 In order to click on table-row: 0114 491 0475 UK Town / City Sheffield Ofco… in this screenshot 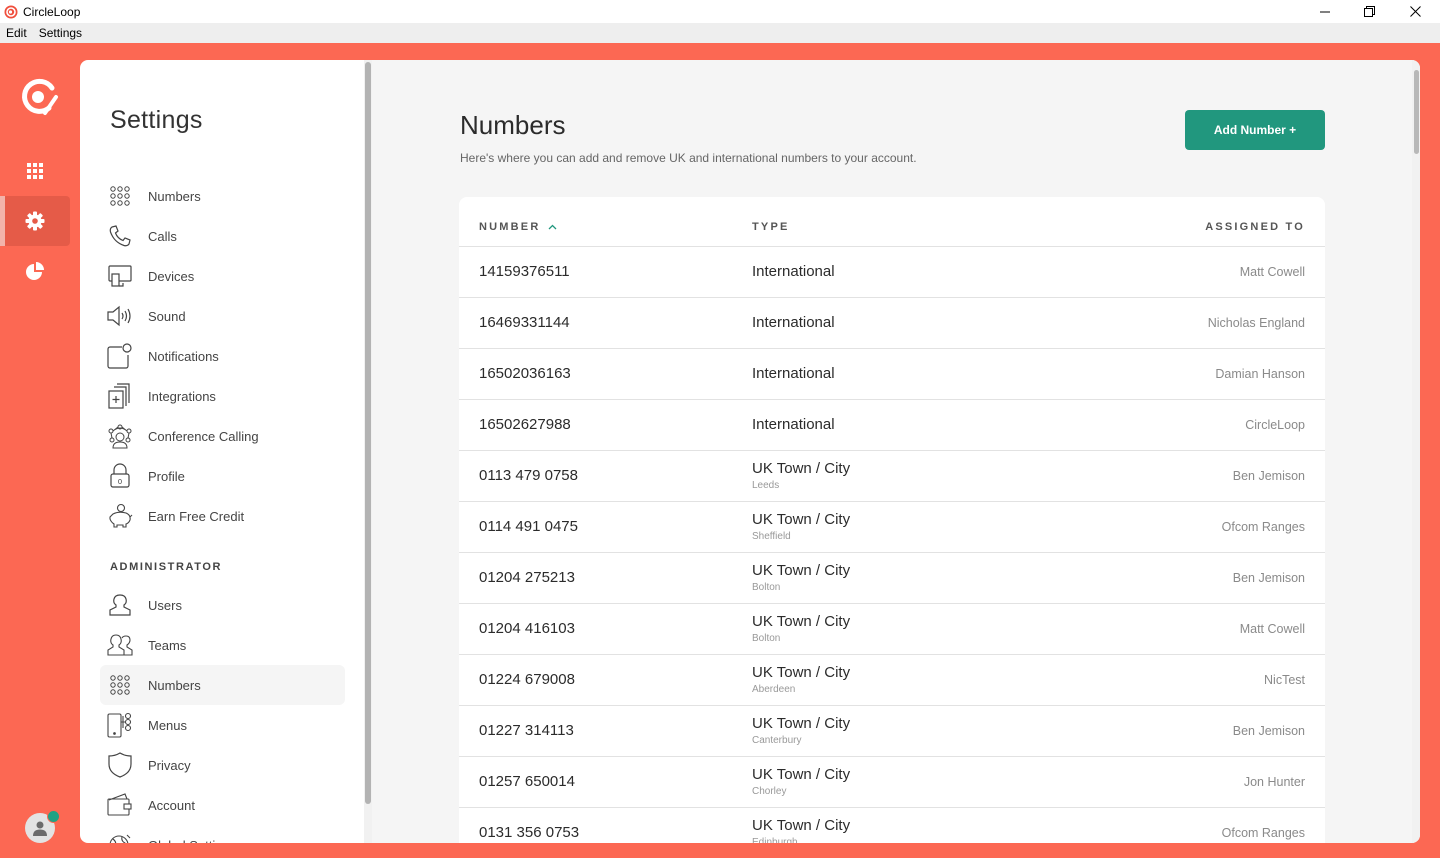, I will do `click(892, 527)`.